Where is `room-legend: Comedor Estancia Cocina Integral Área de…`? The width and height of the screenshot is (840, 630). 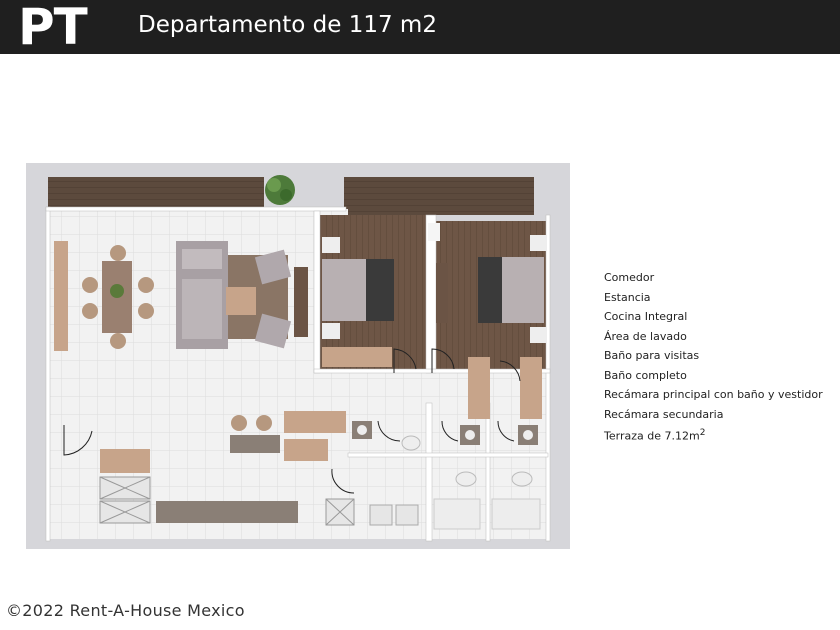
room-legend: Comedor Estancia Cocina Integral Área de… is located at coordinates (713, 357).